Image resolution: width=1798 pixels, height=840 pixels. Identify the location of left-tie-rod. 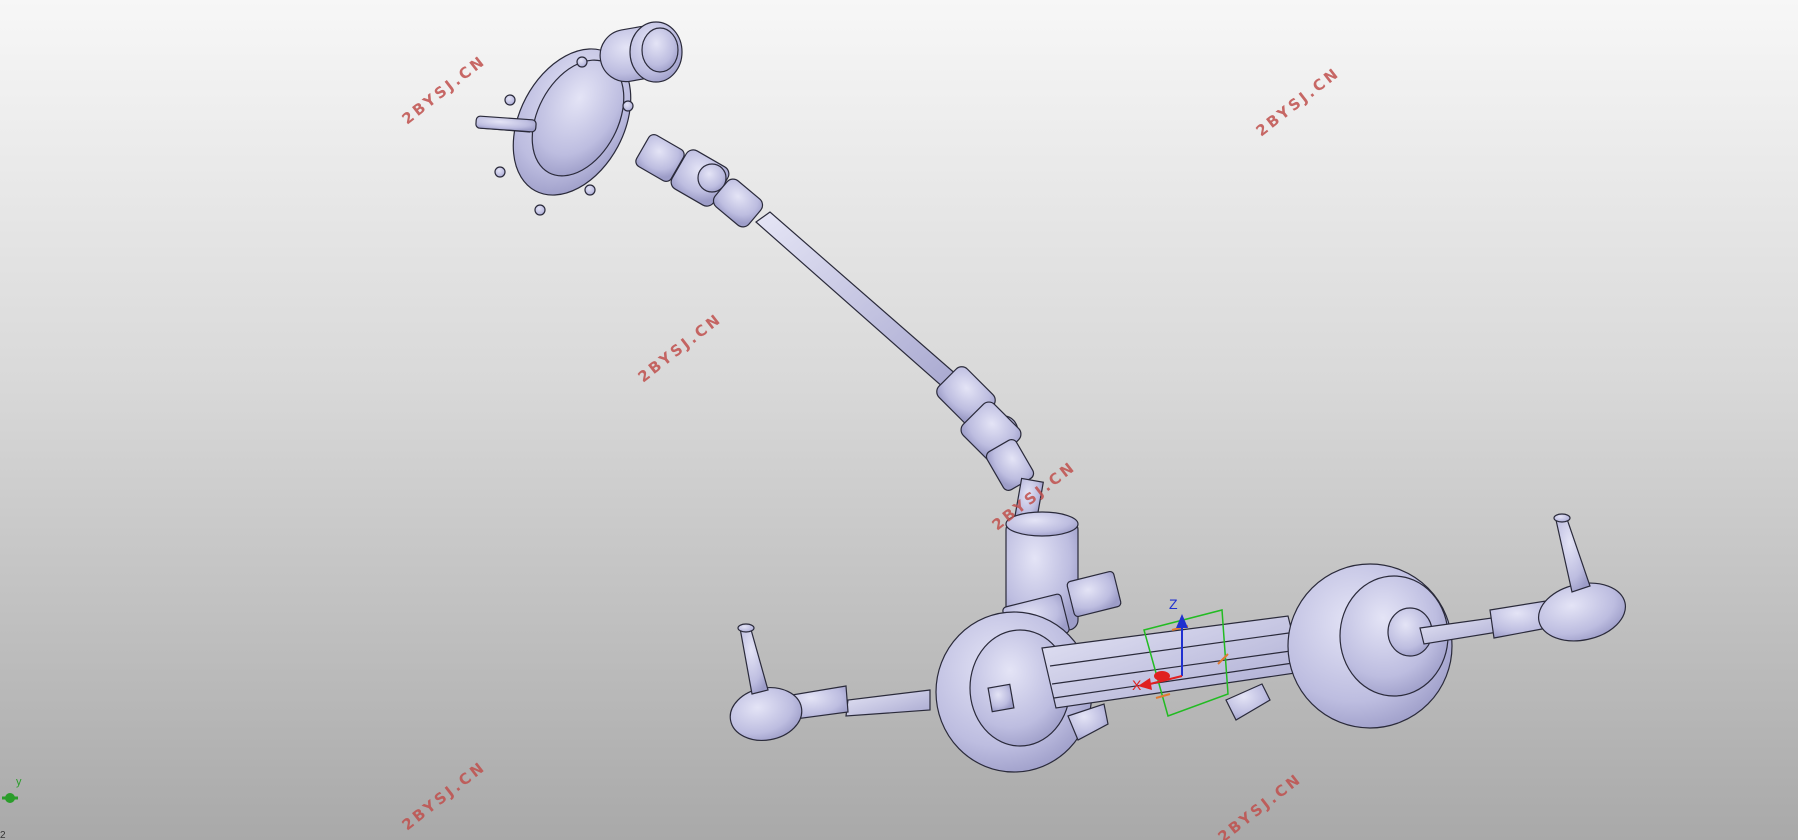
(828, 684).